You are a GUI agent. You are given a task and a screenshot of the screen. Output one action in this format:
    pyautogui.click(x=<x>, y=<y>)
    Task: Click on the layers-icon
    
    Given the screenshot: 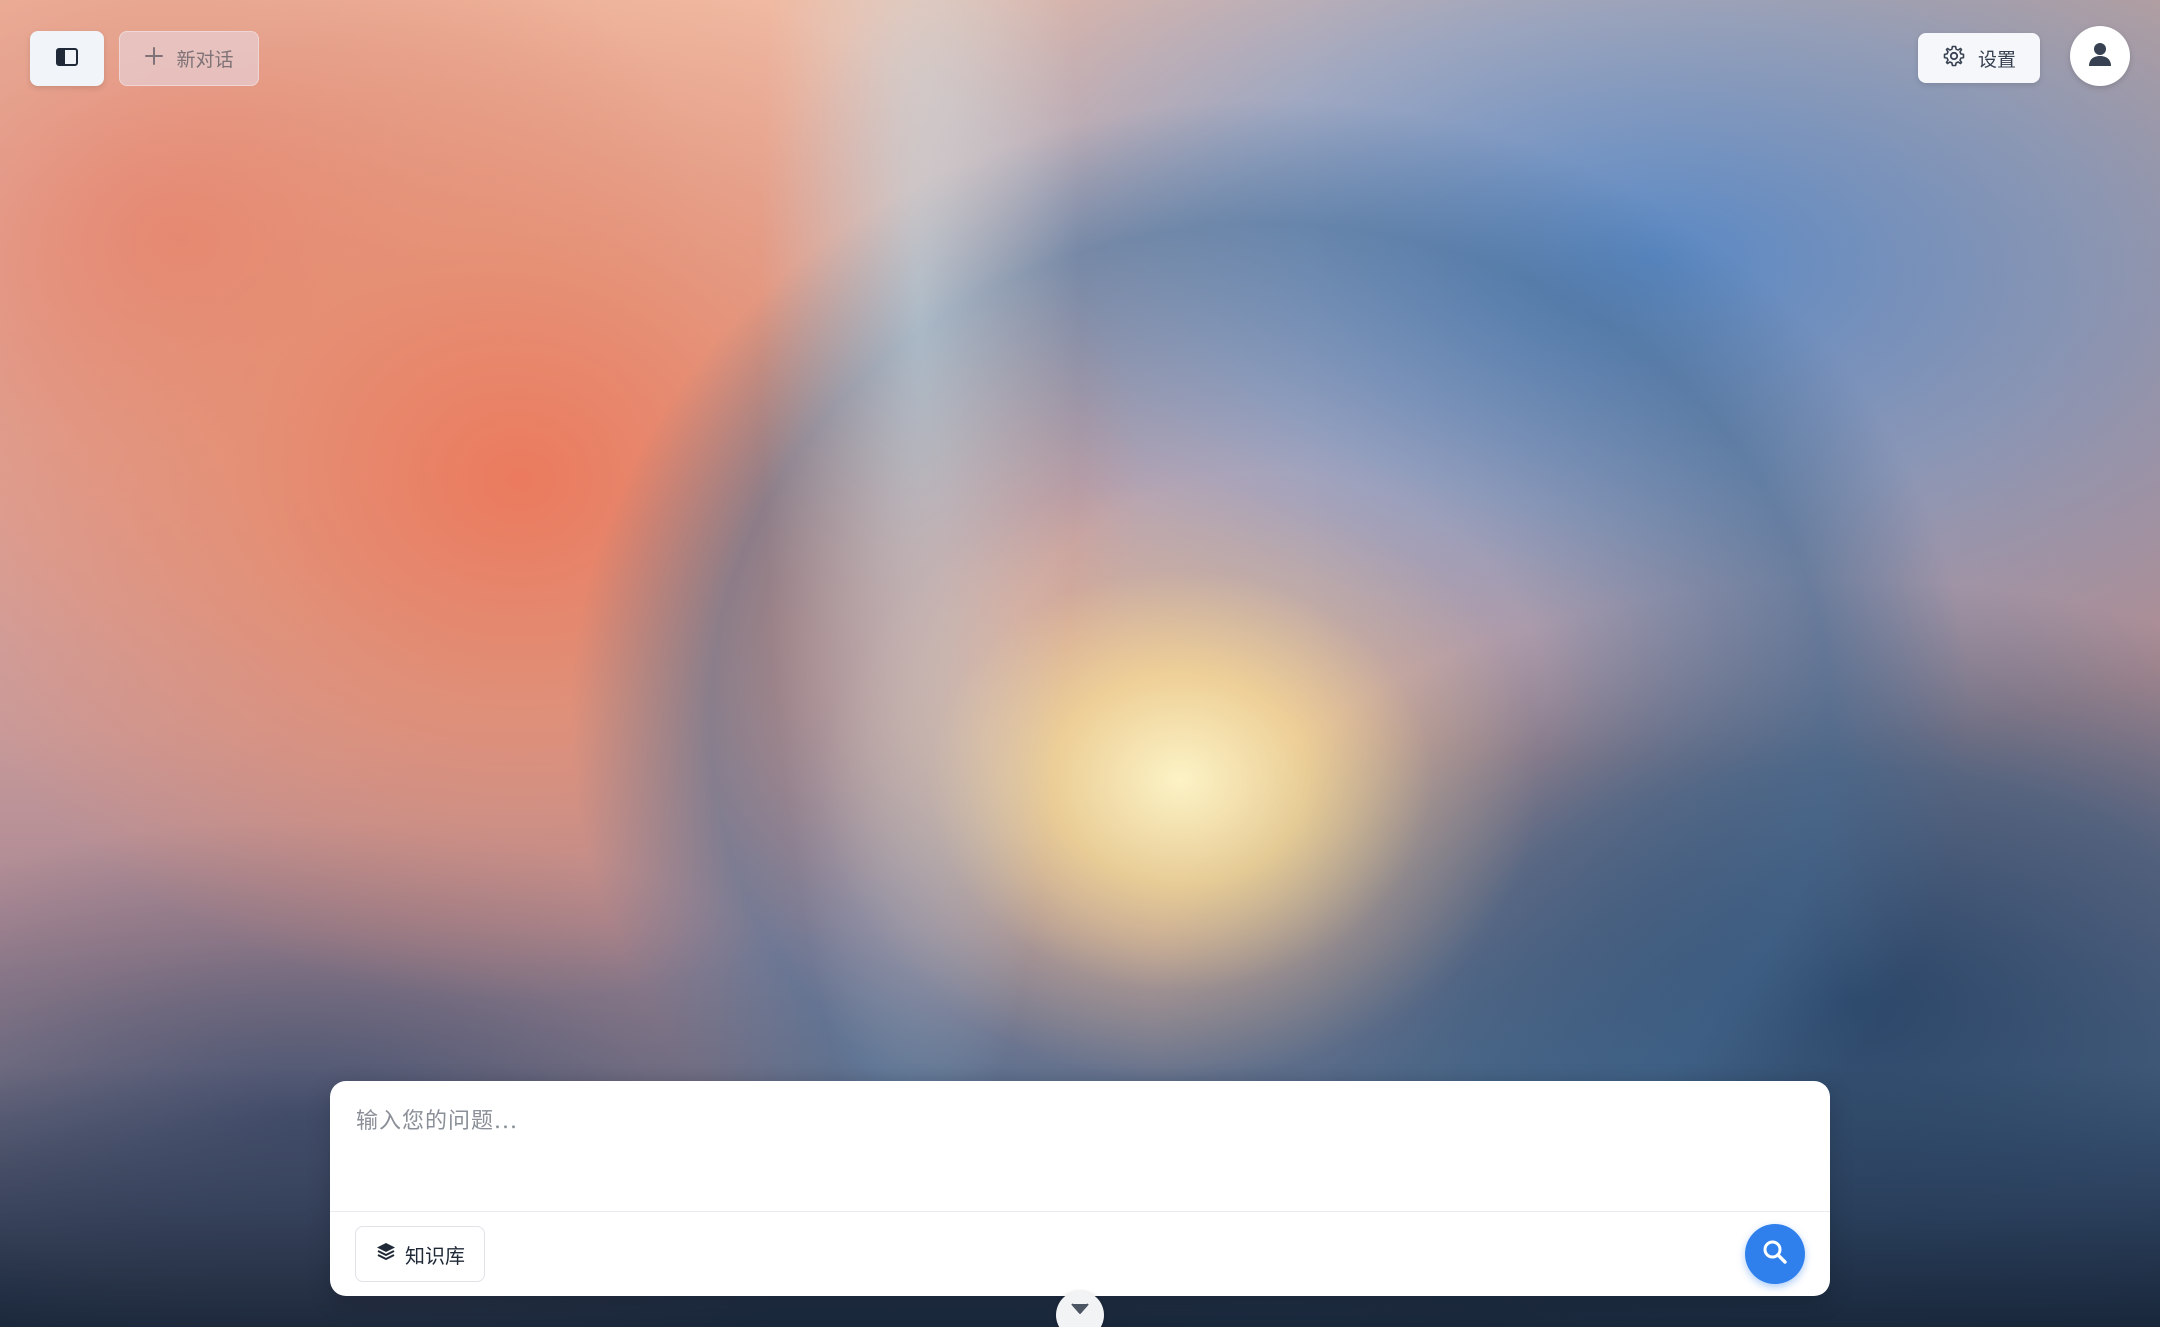 What is the action you would take?
    pyautogui.click(x=386, y=1254)
    